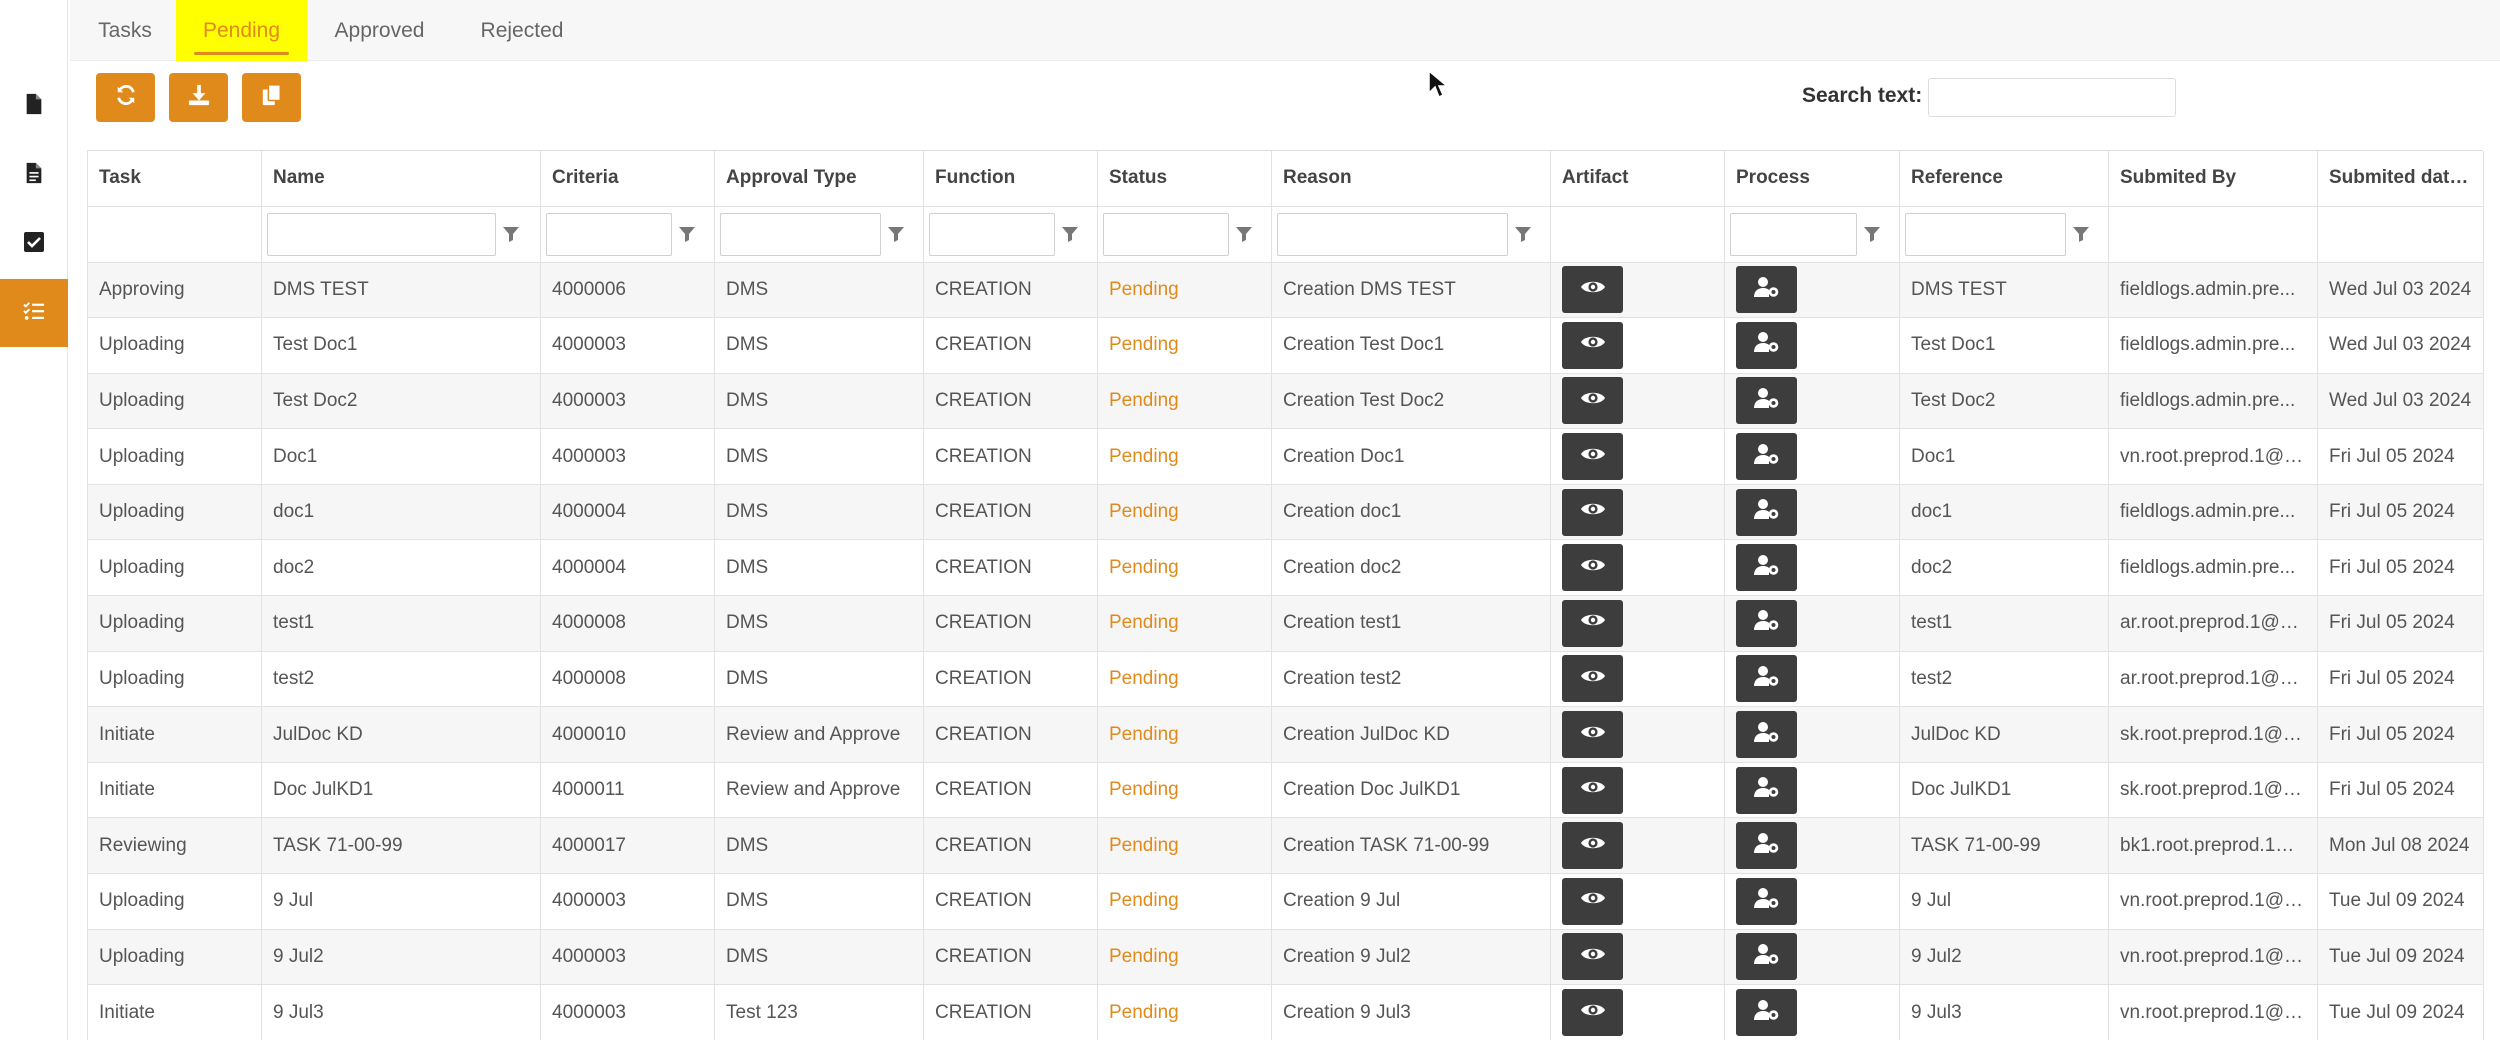 The height and width of the screenshot is (1040, 2500). What do you see at coordinates (241, 30) in the screenshot?
I see `tab-pending: Pending` at bounding box center [241, 30].